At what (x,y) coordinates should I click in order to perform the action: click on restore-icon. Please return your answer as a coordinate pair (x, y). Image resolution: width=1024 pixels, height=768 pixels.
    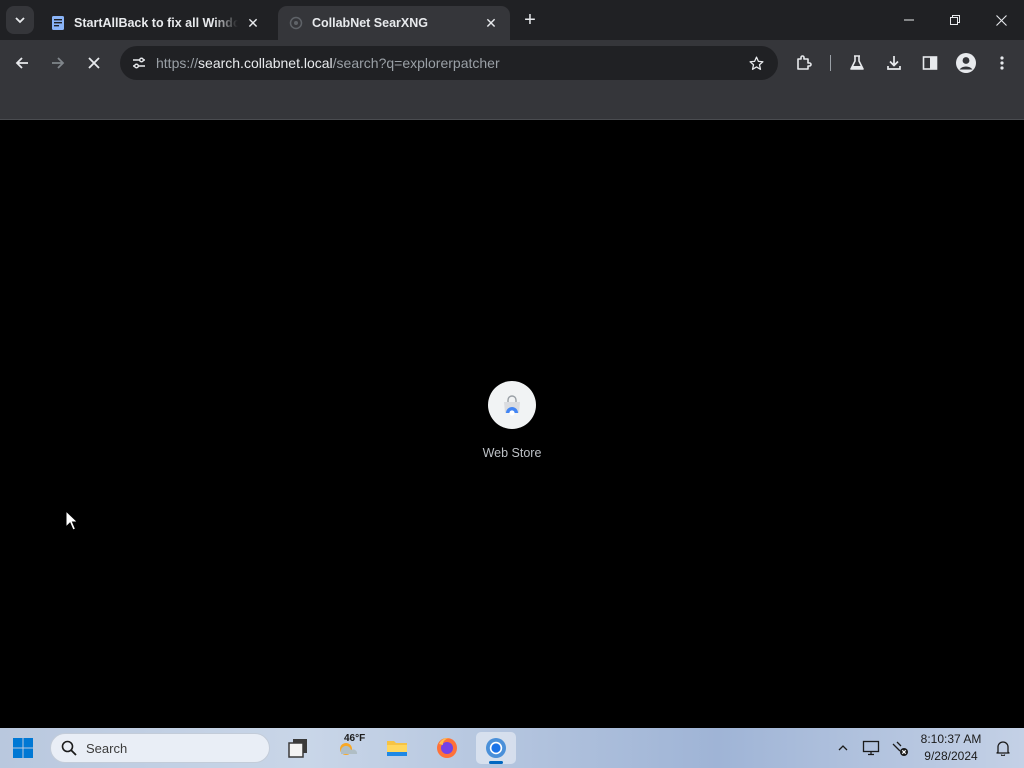
    Looking at the image, I should click on (955, 20).